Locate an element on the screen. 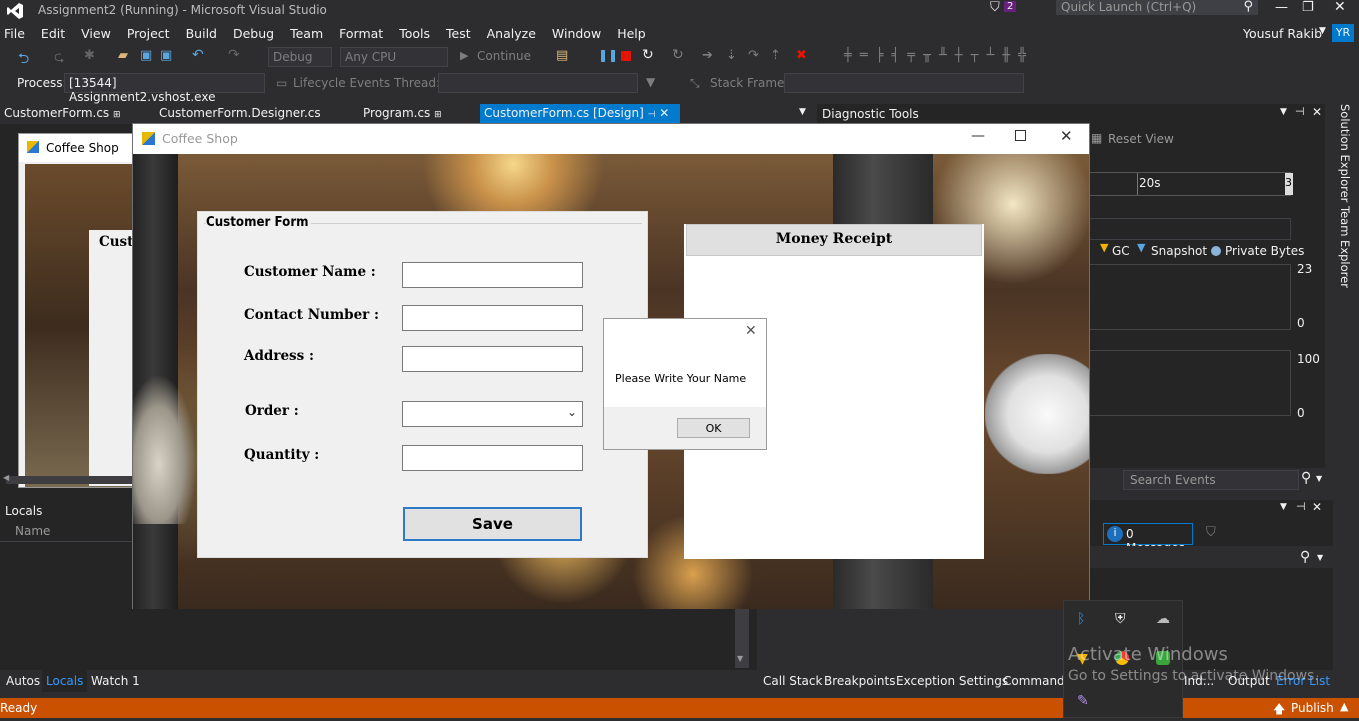 Image resolution: width=1359 pixels, height=721 pixels. security-shield-icon: ⛨ is located at coordinates (1120, 619).